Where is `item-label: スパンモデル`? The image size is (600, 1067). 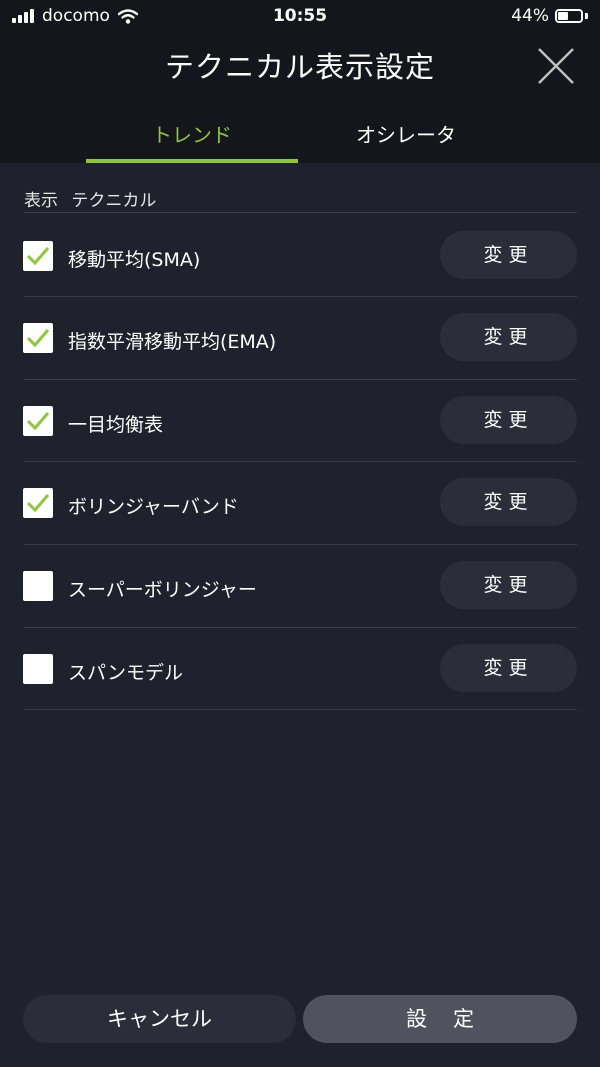 item-label: スパンモデル is located at coordinates (125, 673).